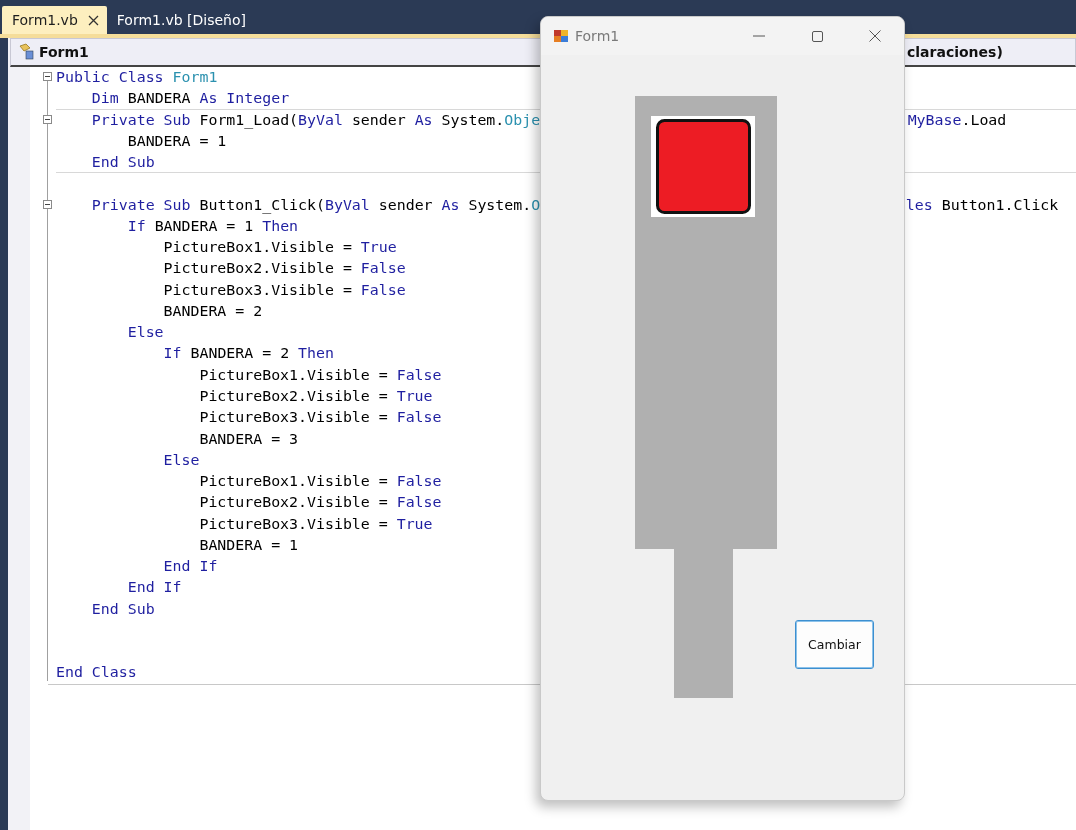 This screenshot has width=1076, height=830. I want to click on window-title: Form1, so click(598, 36).